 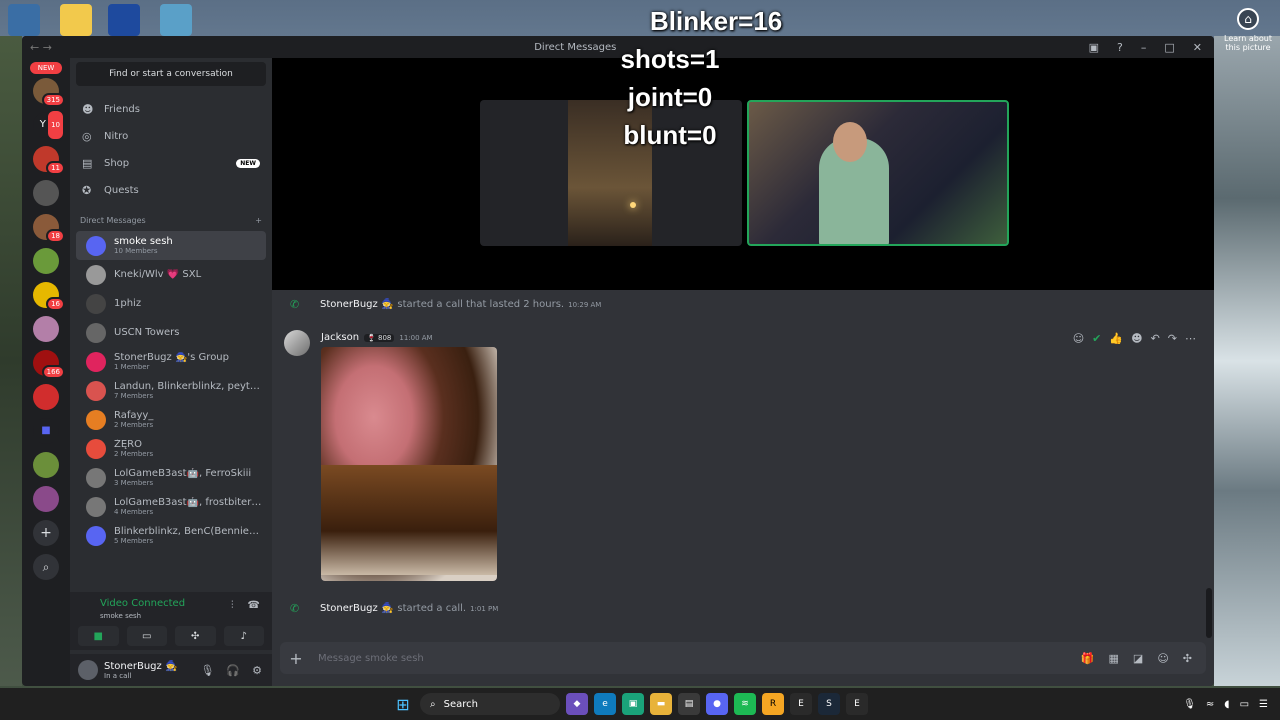 I want to click on steam-icon: S, so click(x=829, y=704).